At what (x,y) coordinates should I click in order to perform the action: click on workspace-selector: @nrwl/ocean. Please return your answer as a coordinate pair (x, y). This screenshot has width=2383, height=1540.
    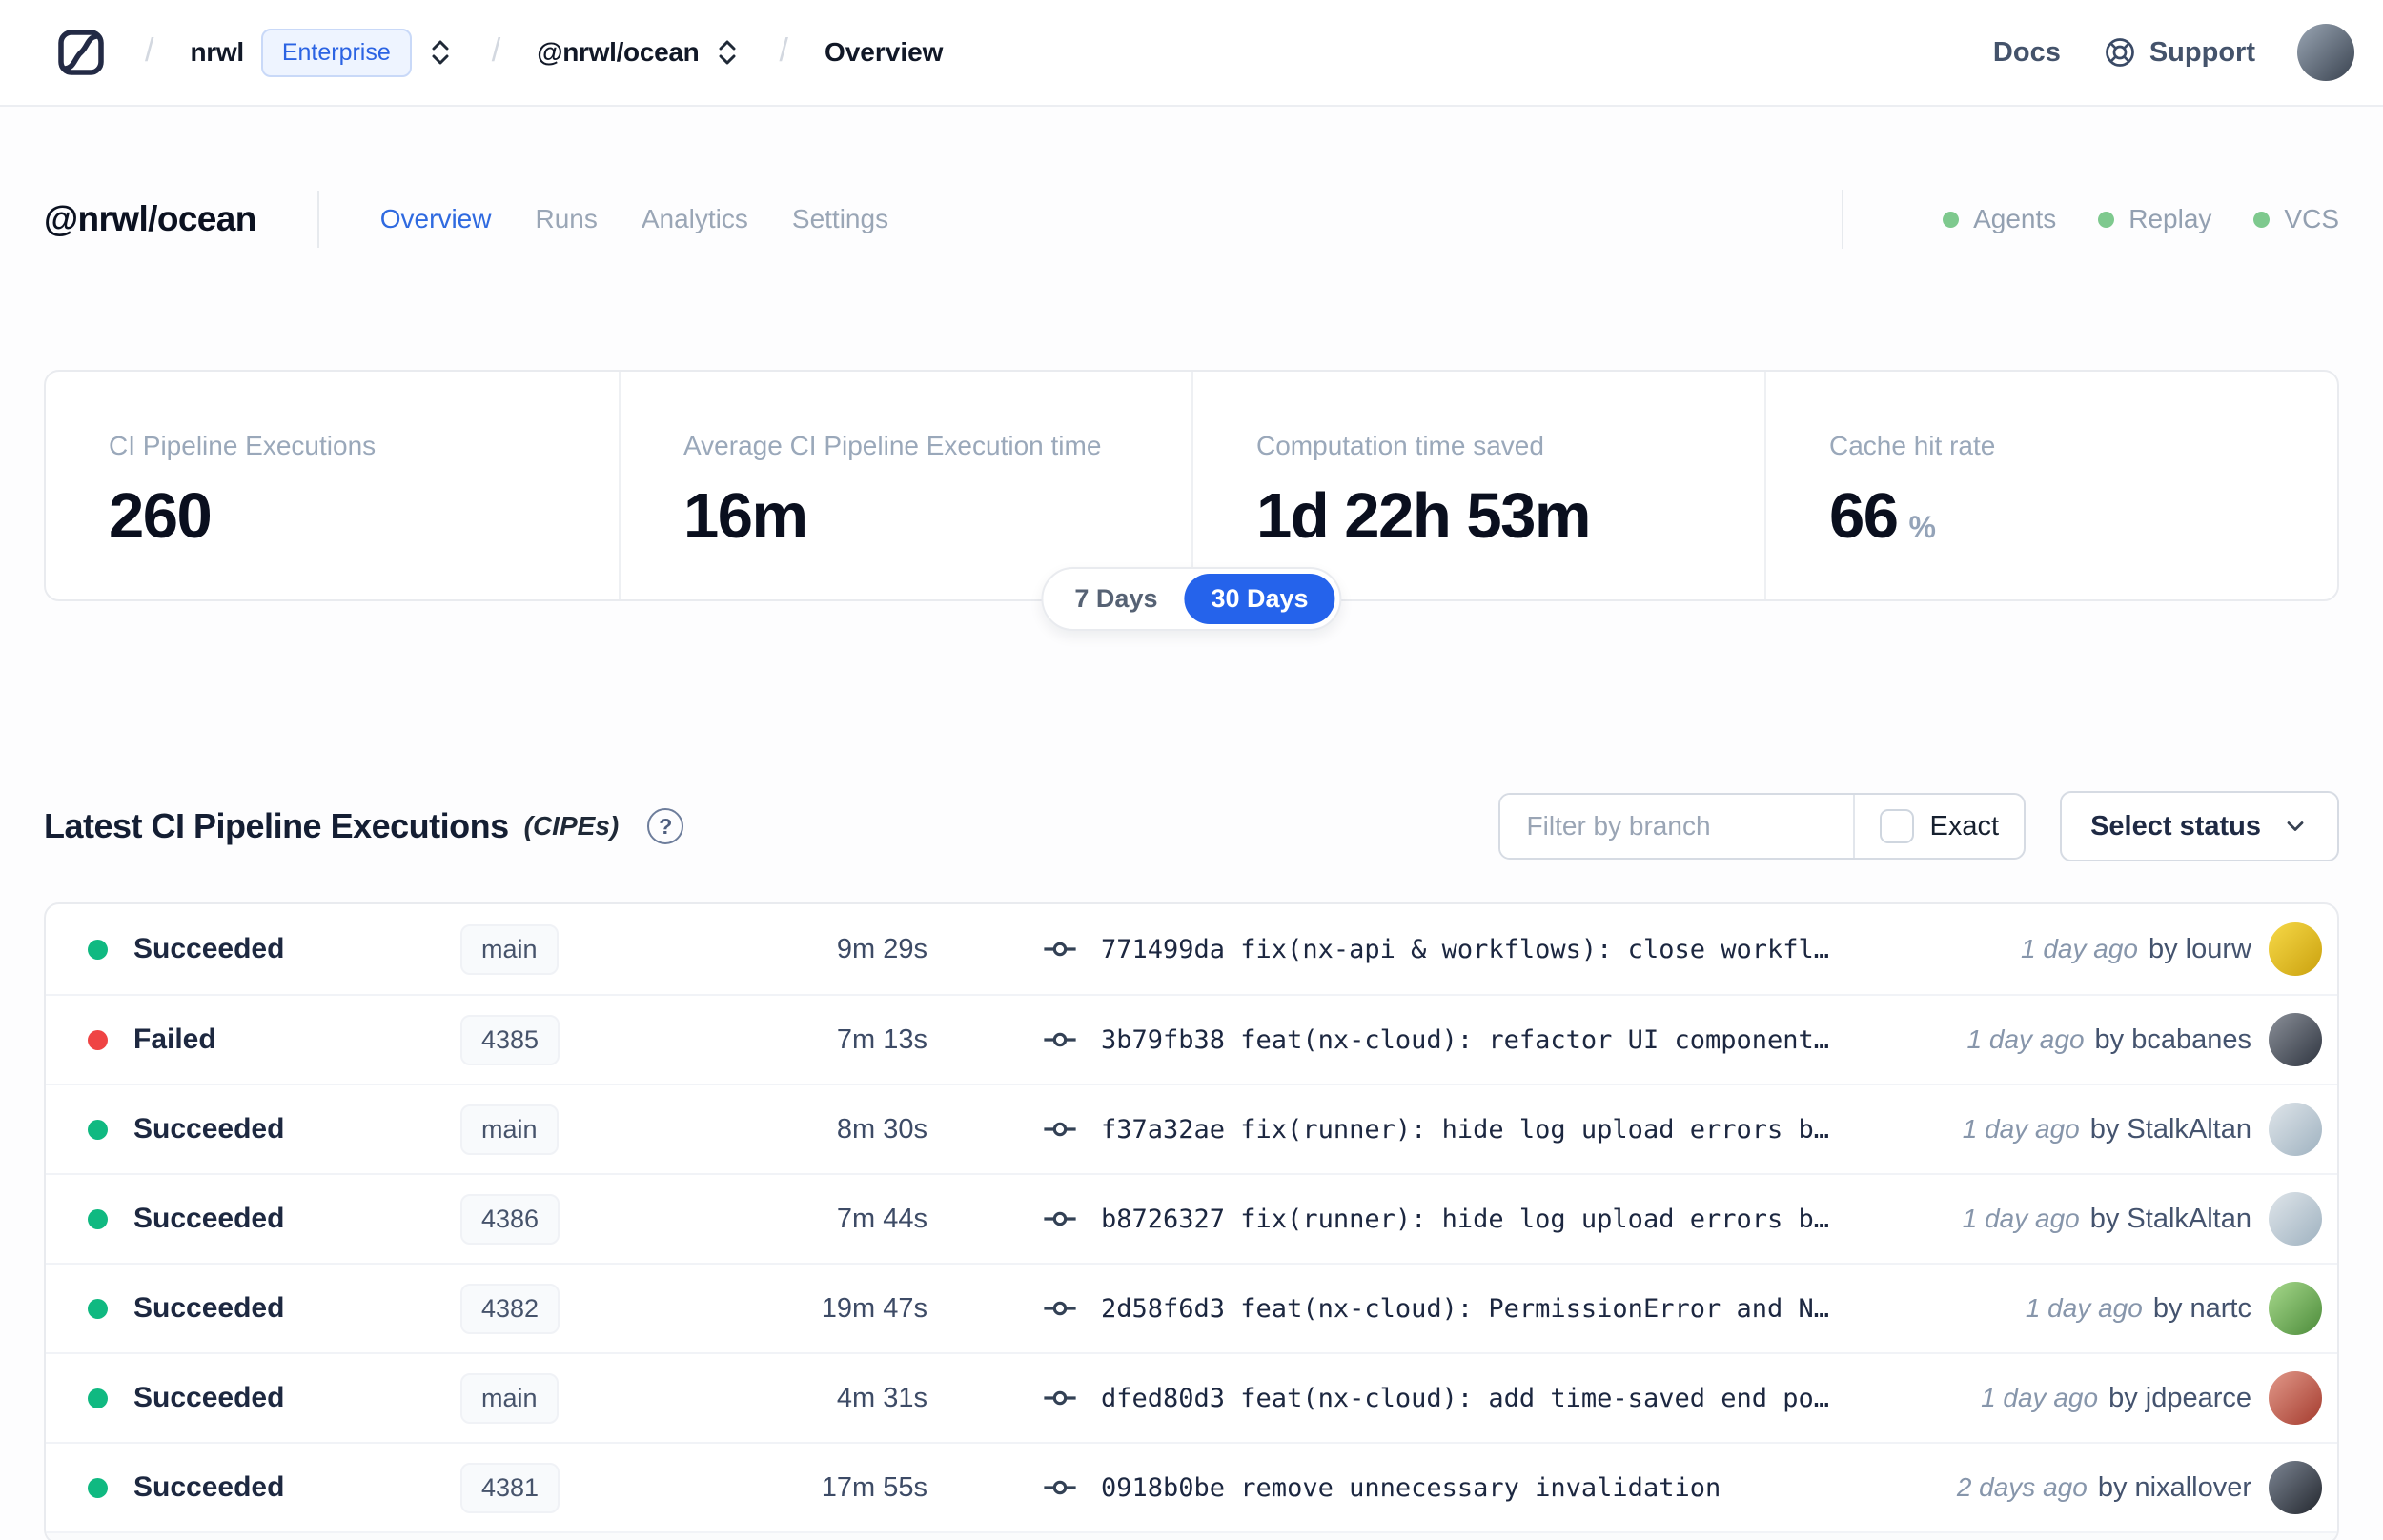
    Looking at the image, I should click on (640, 52).